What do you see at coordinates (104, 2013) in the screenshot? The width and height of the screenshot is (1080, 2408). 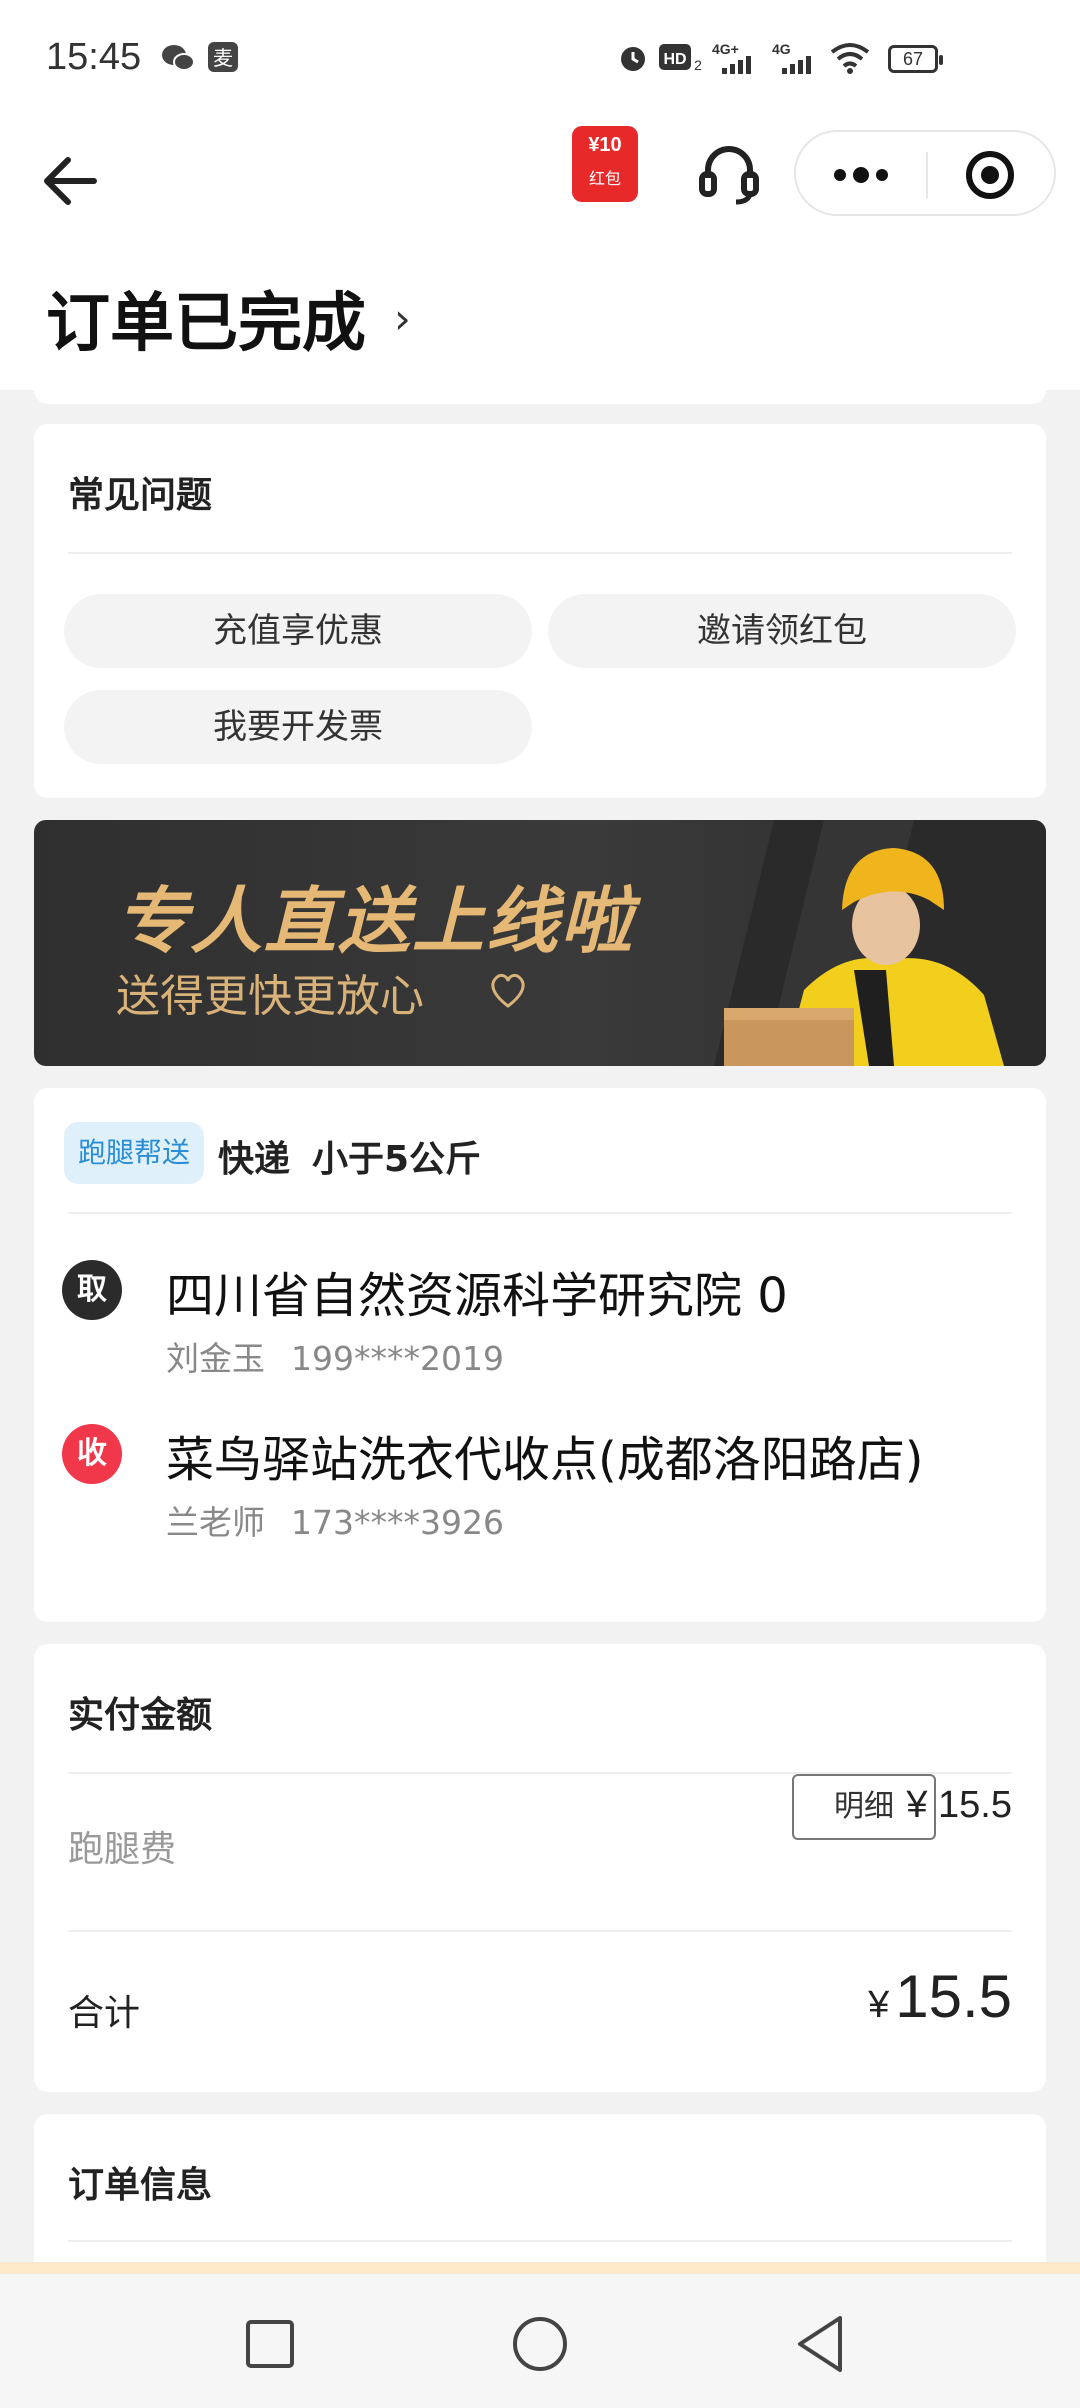 I see `total-label: 合计` at bounding box center [104, 2013].